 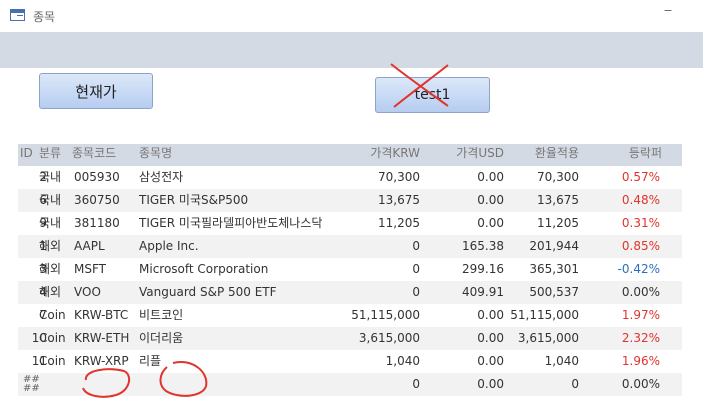 I want to click on cell-name: Microsoft Corporation, so click(x=246, y=269).